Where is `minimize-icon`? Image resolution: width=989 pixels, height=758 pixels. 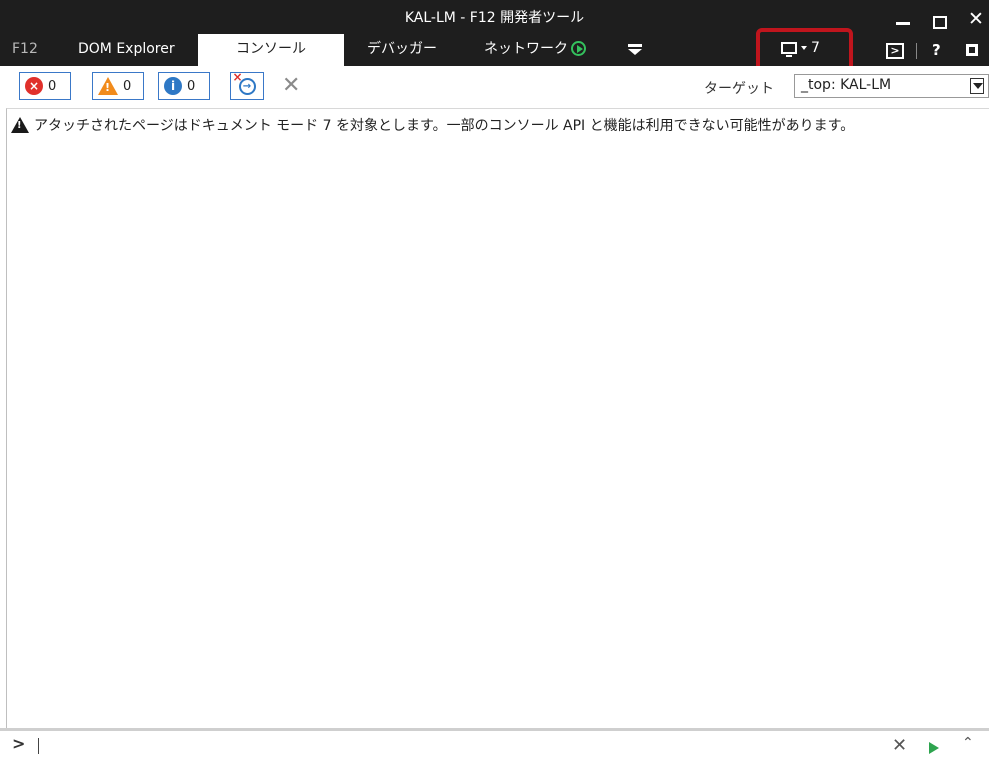
minimize-icon is located at coordinates (903, 23).